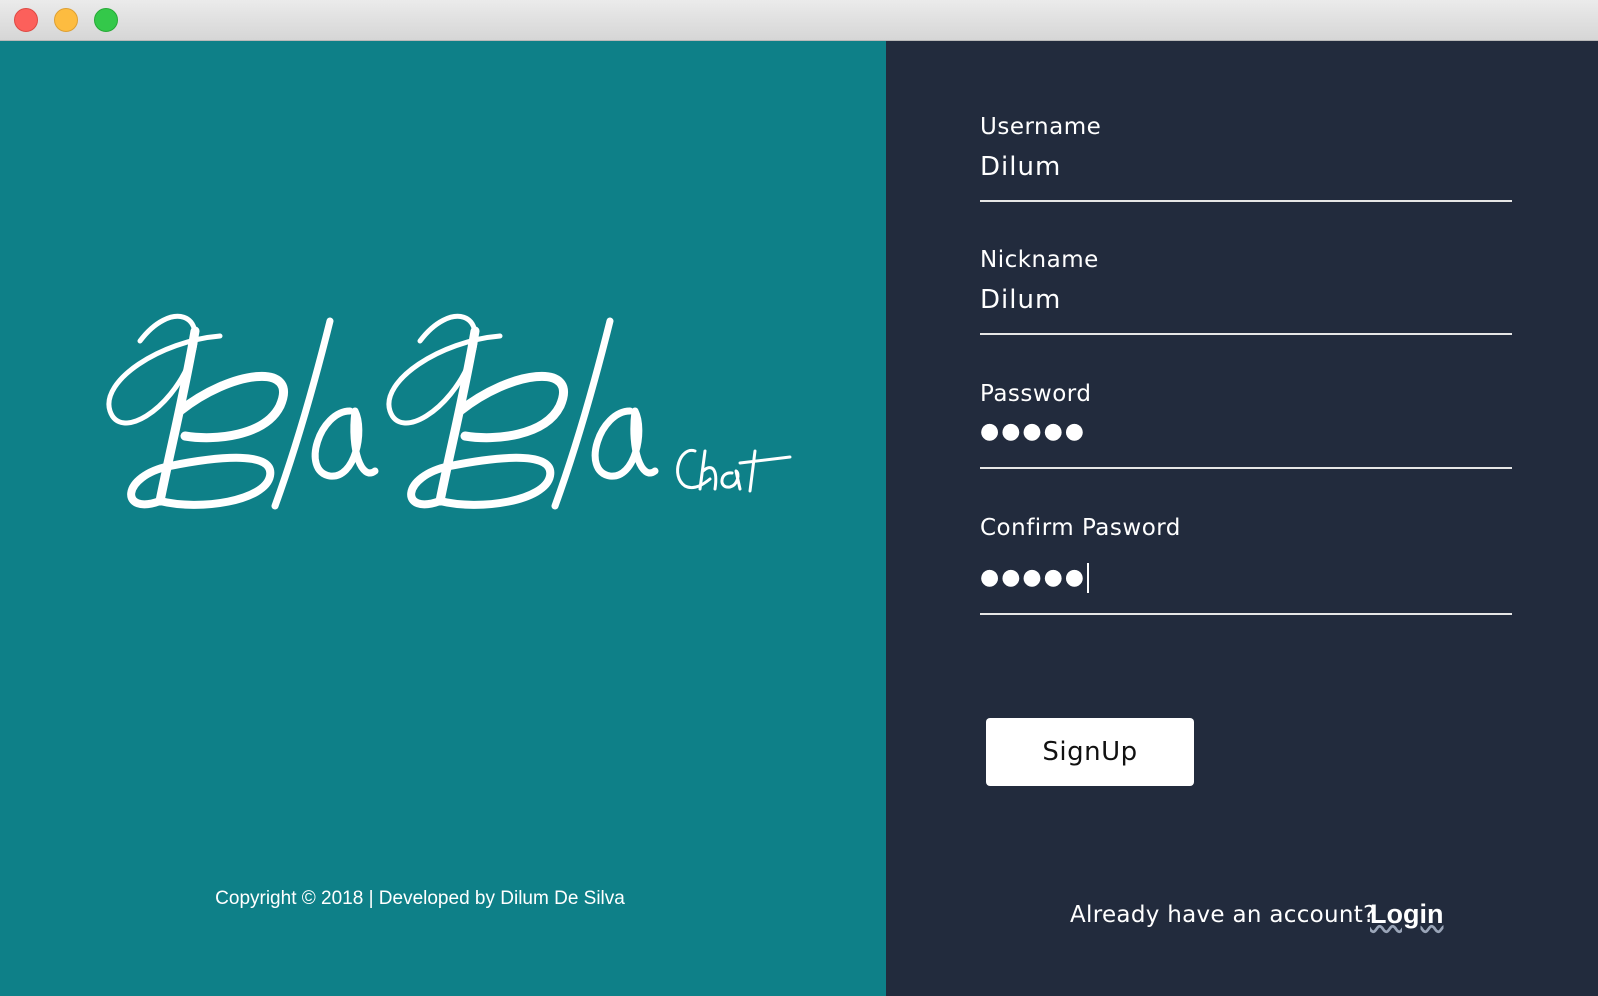  What do you see at coordinates (1087, 578) in the screenshot?
I see `text-caret` at bounding box center [1087, 578].